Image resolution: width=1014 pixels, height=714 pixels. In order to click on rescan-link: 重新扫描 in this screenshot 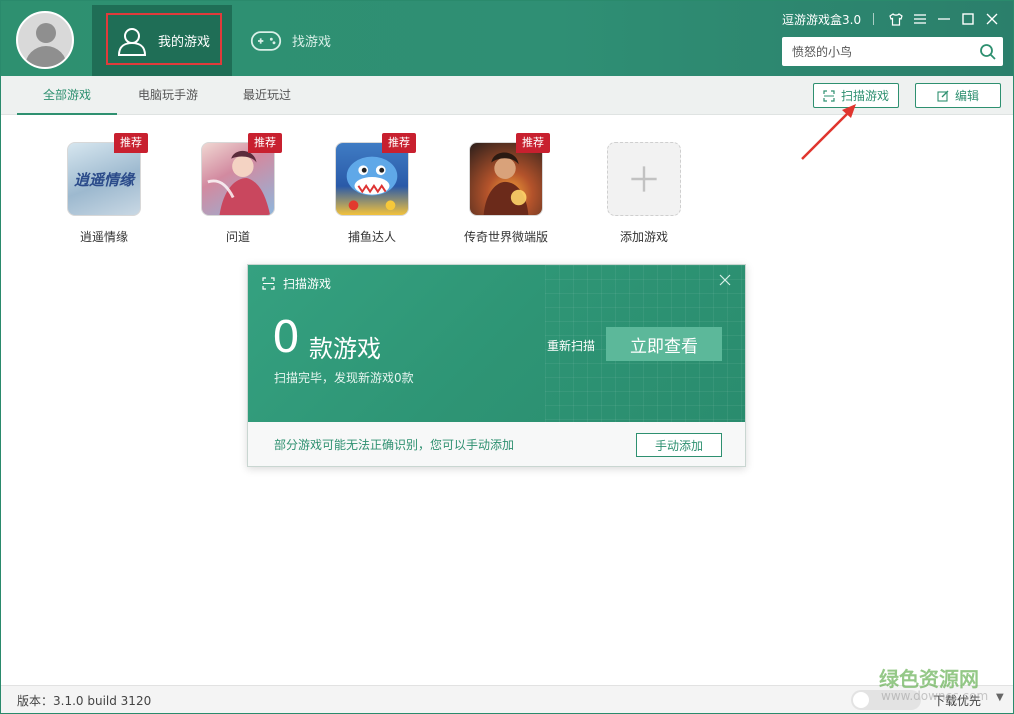, I will do `click(571, 345)`.